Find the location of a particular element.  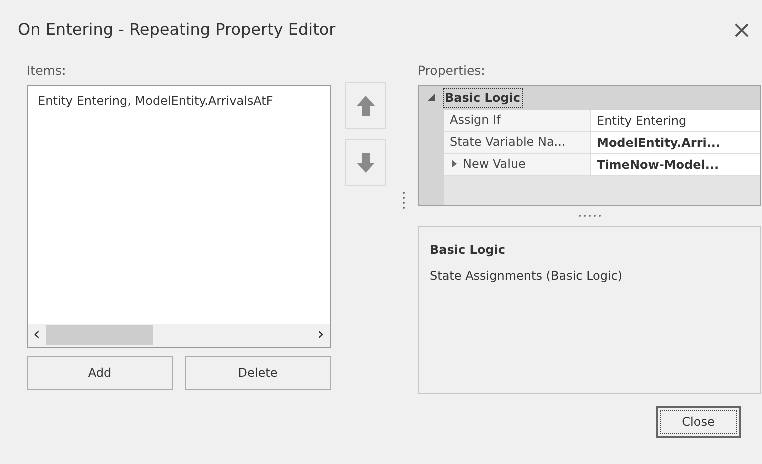

items-label: Items: is located at coordinates (47, 71).